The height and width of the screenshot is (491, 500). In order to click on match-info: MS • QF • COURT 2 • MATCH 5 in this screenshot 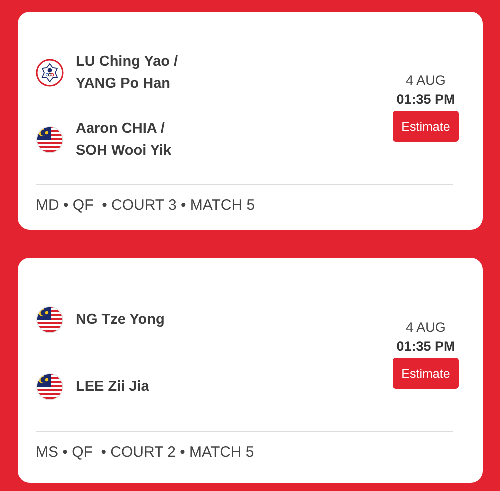, I will do `click(146, 452)`.